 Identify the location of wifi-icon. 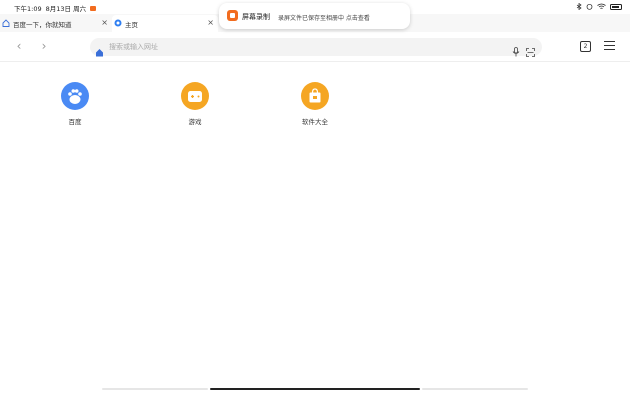
(601, 6).